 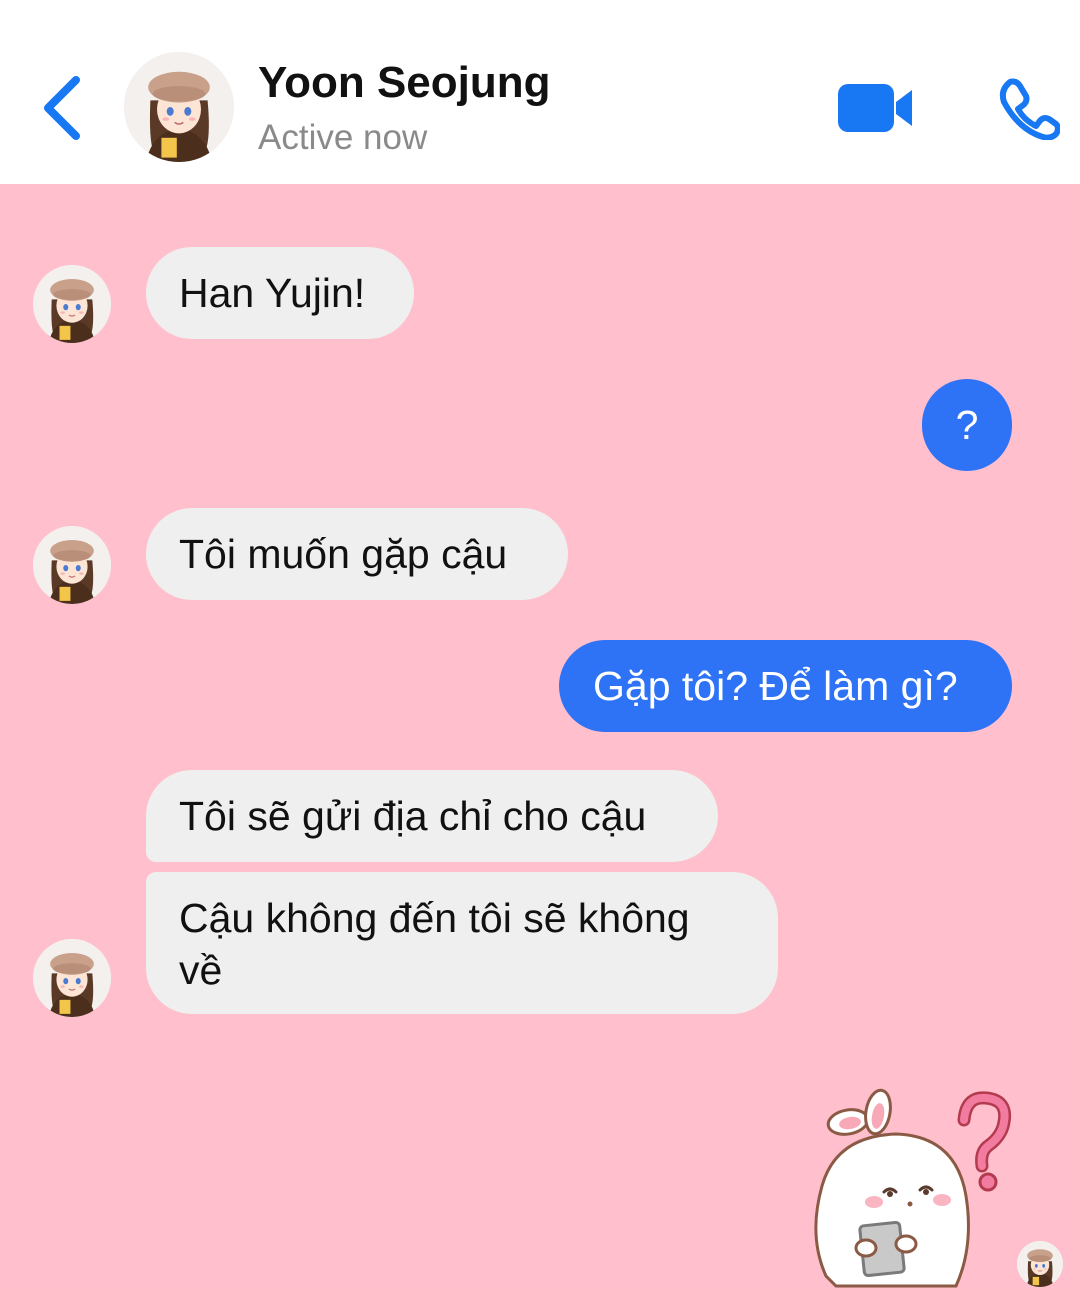 I want to click on message-bubble-outgoing: ?, so click(x=967, y=425).